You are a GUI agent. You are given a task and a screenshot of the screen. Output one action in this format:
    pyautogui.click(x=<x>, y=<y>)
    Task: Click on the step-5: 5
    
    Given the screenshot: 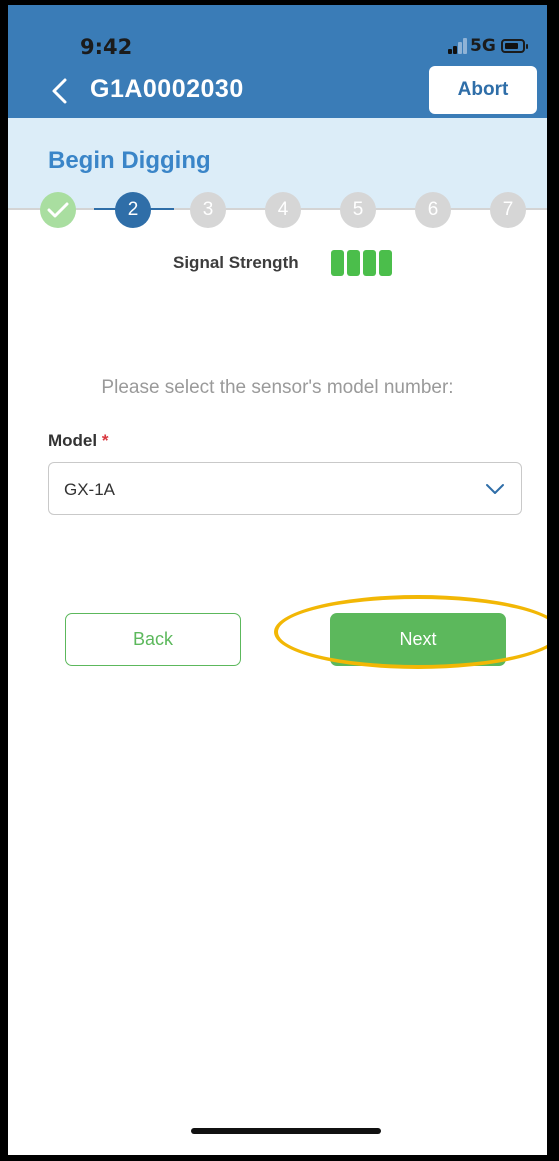 What is the action you would take?
    pyautogui.click(x=358, y=210)
    